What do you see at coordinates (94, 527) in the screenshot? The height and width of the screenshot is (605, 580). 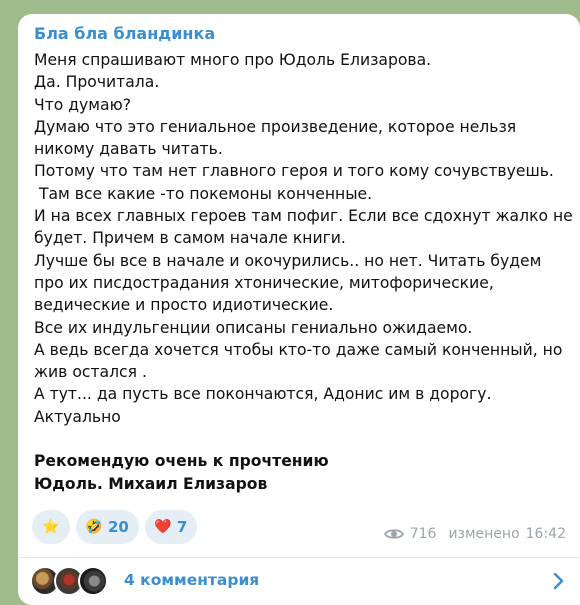 I see `rofl-icon: 🤣` at bounding box center [94, 527].